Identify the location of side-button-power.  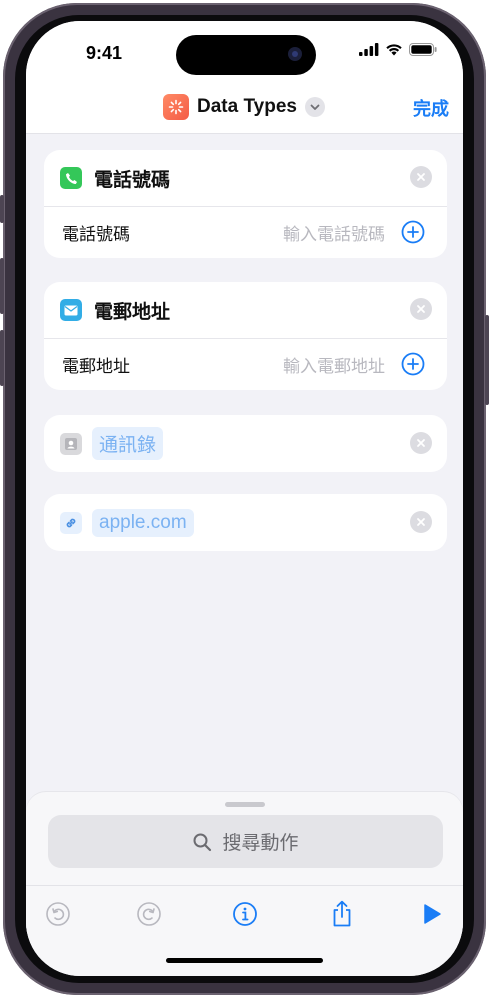
(487, 360).